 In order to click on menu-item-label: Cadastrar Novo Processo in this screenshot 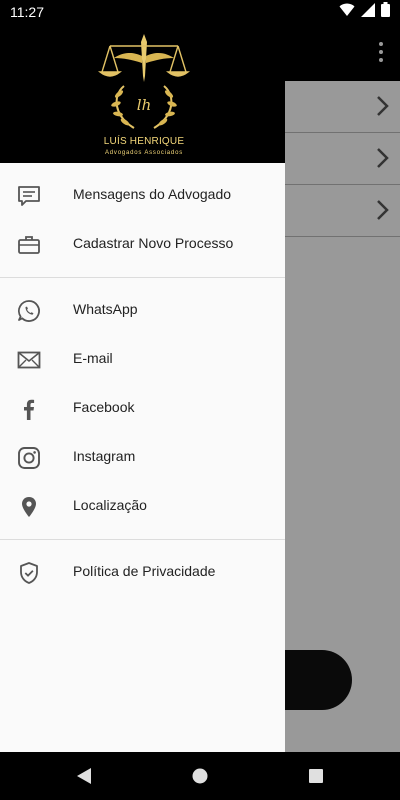, I will do `click(153, 243)`.